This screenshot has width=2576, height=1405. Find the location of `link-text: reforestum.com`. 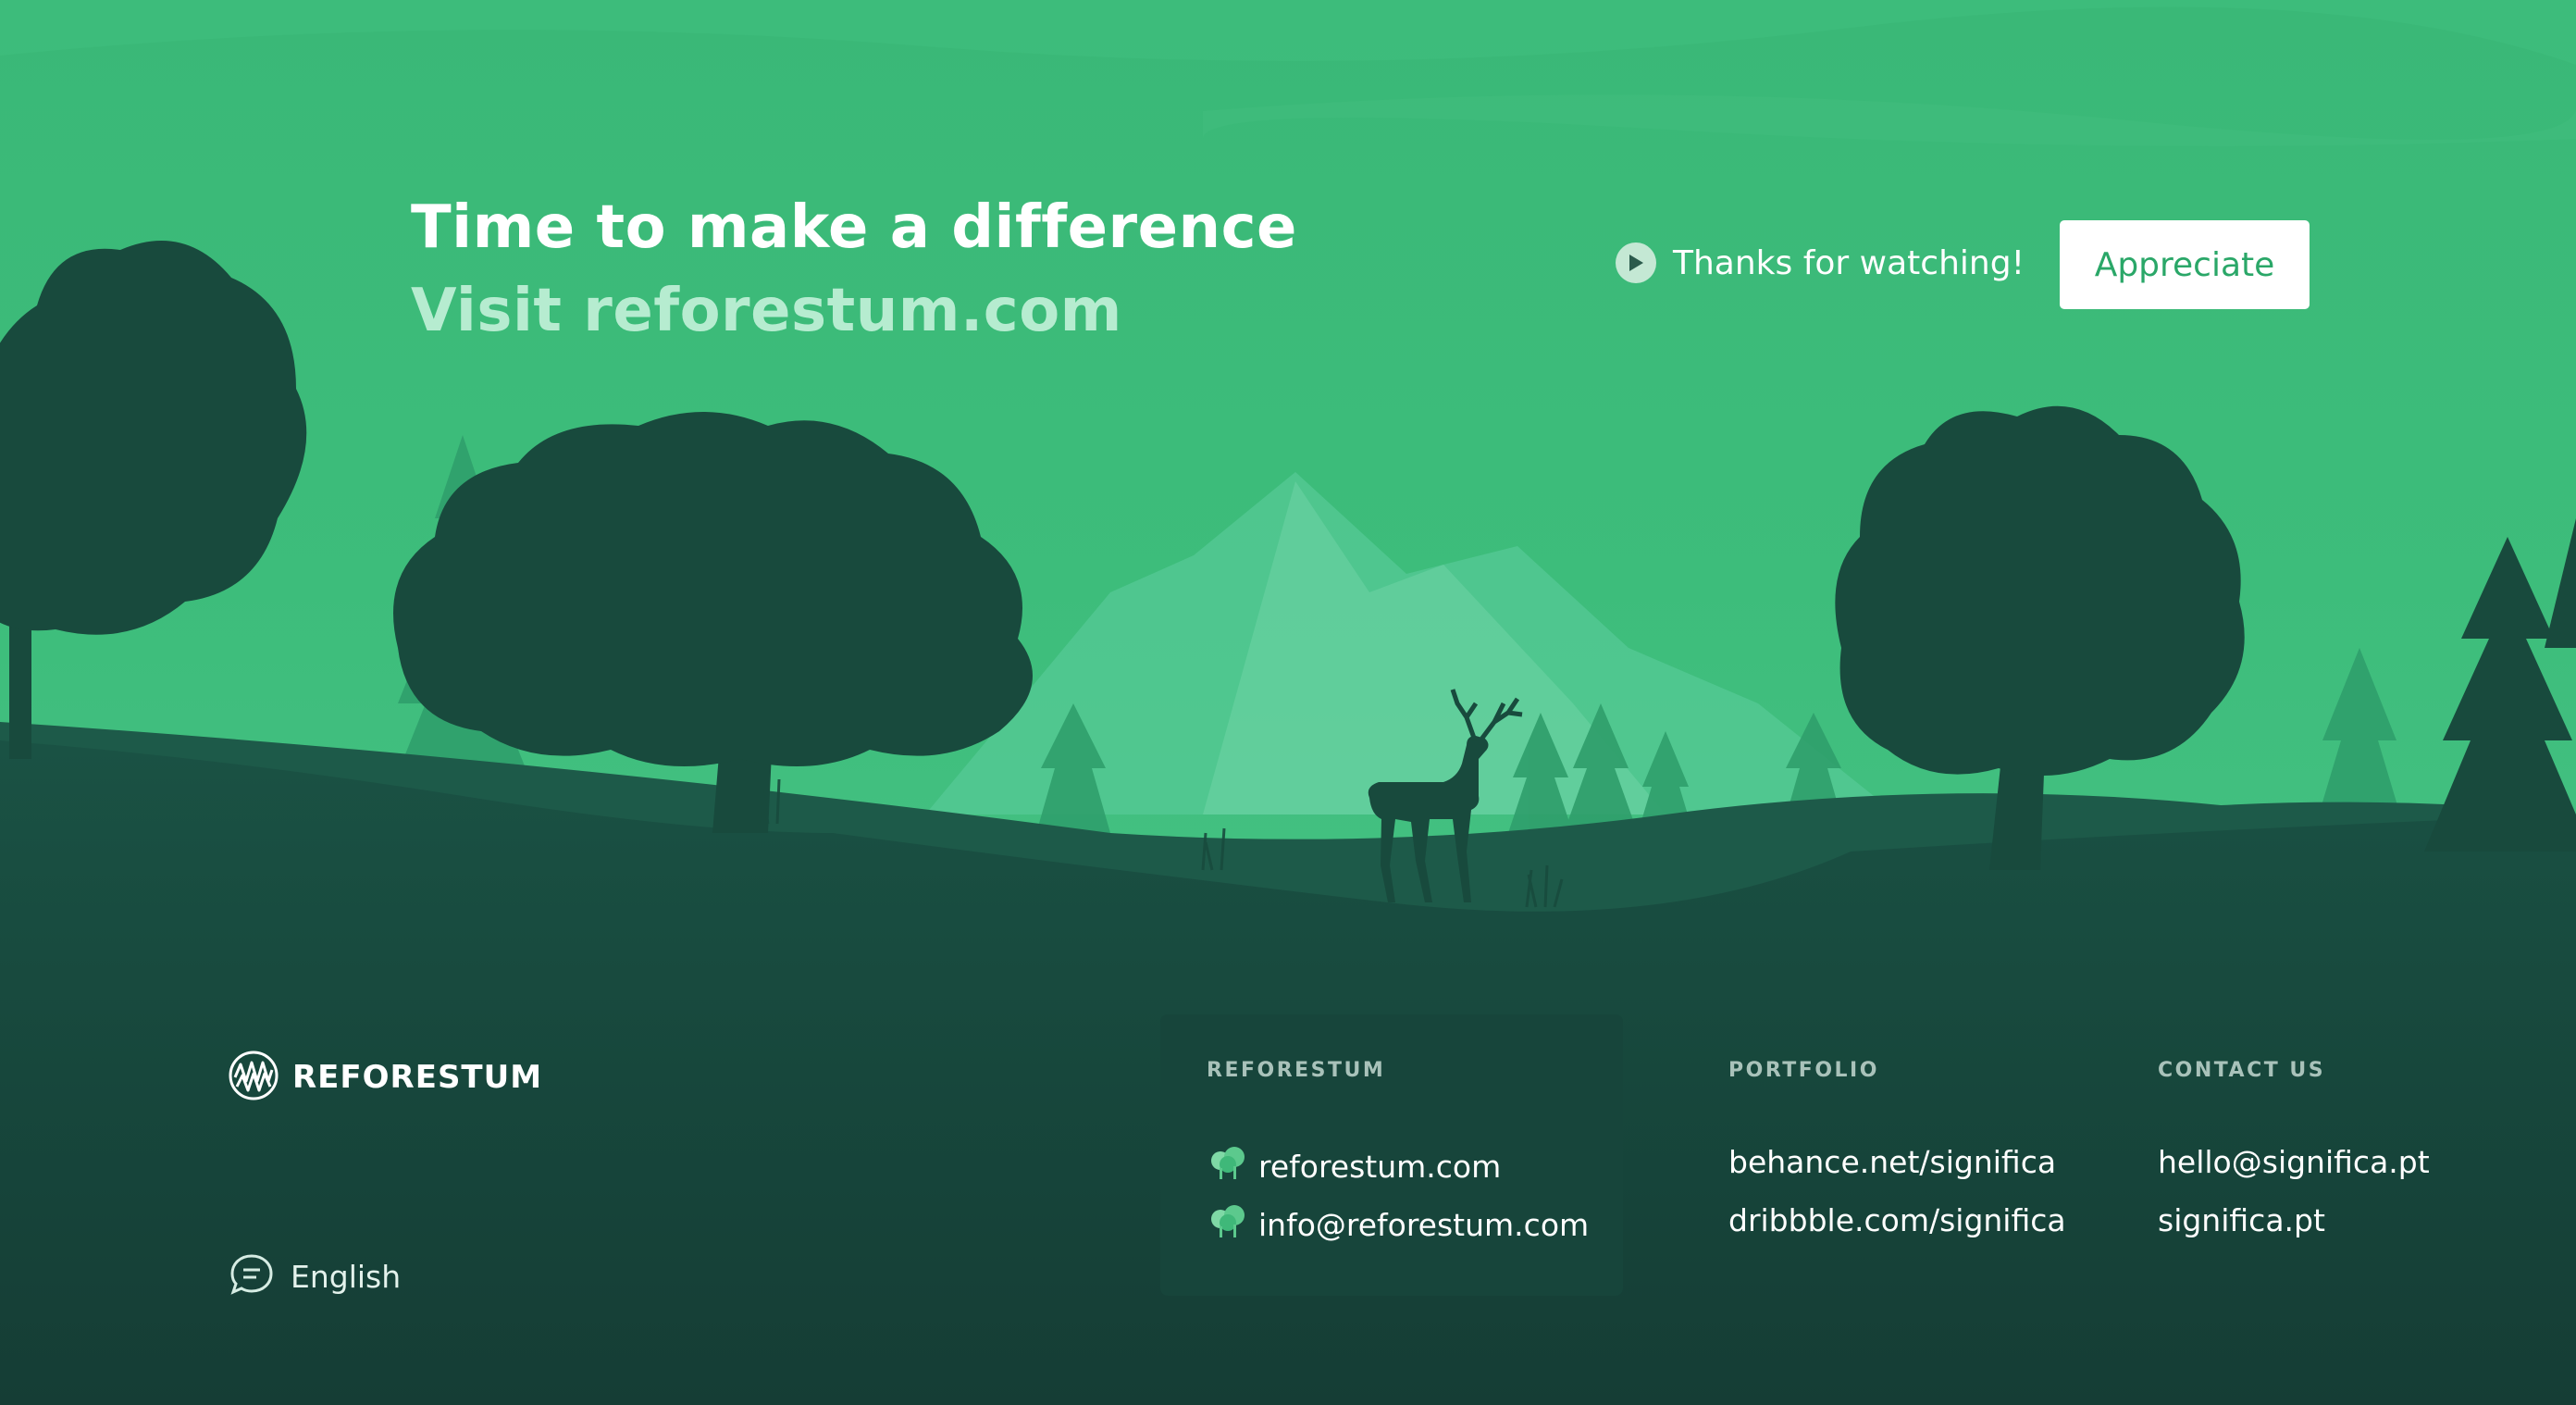

link-text: reforestum.com is located at coordinates (1380, 1166).